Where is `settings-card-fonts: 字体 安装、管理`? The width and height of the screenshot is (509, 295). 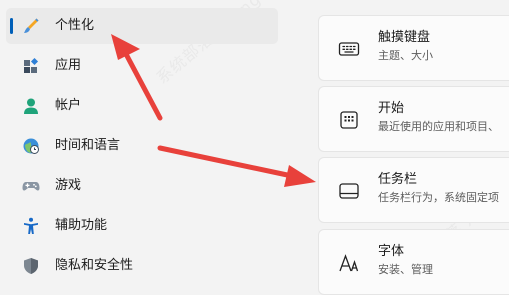 settings-card-fonts: 字体 安装、管理 is located at coordinates (413, 262).